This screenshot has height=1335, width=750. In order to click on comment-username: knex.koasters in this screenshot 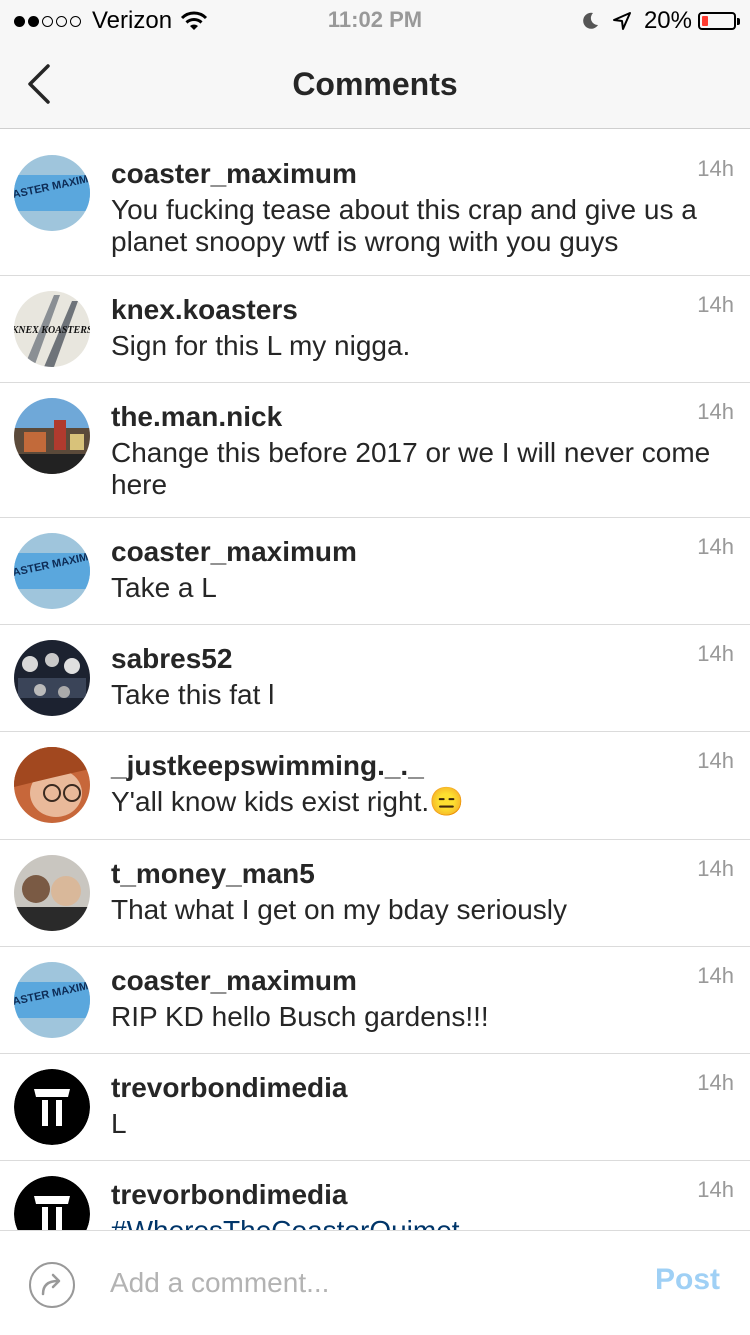, I will do `click(204, 310)`.